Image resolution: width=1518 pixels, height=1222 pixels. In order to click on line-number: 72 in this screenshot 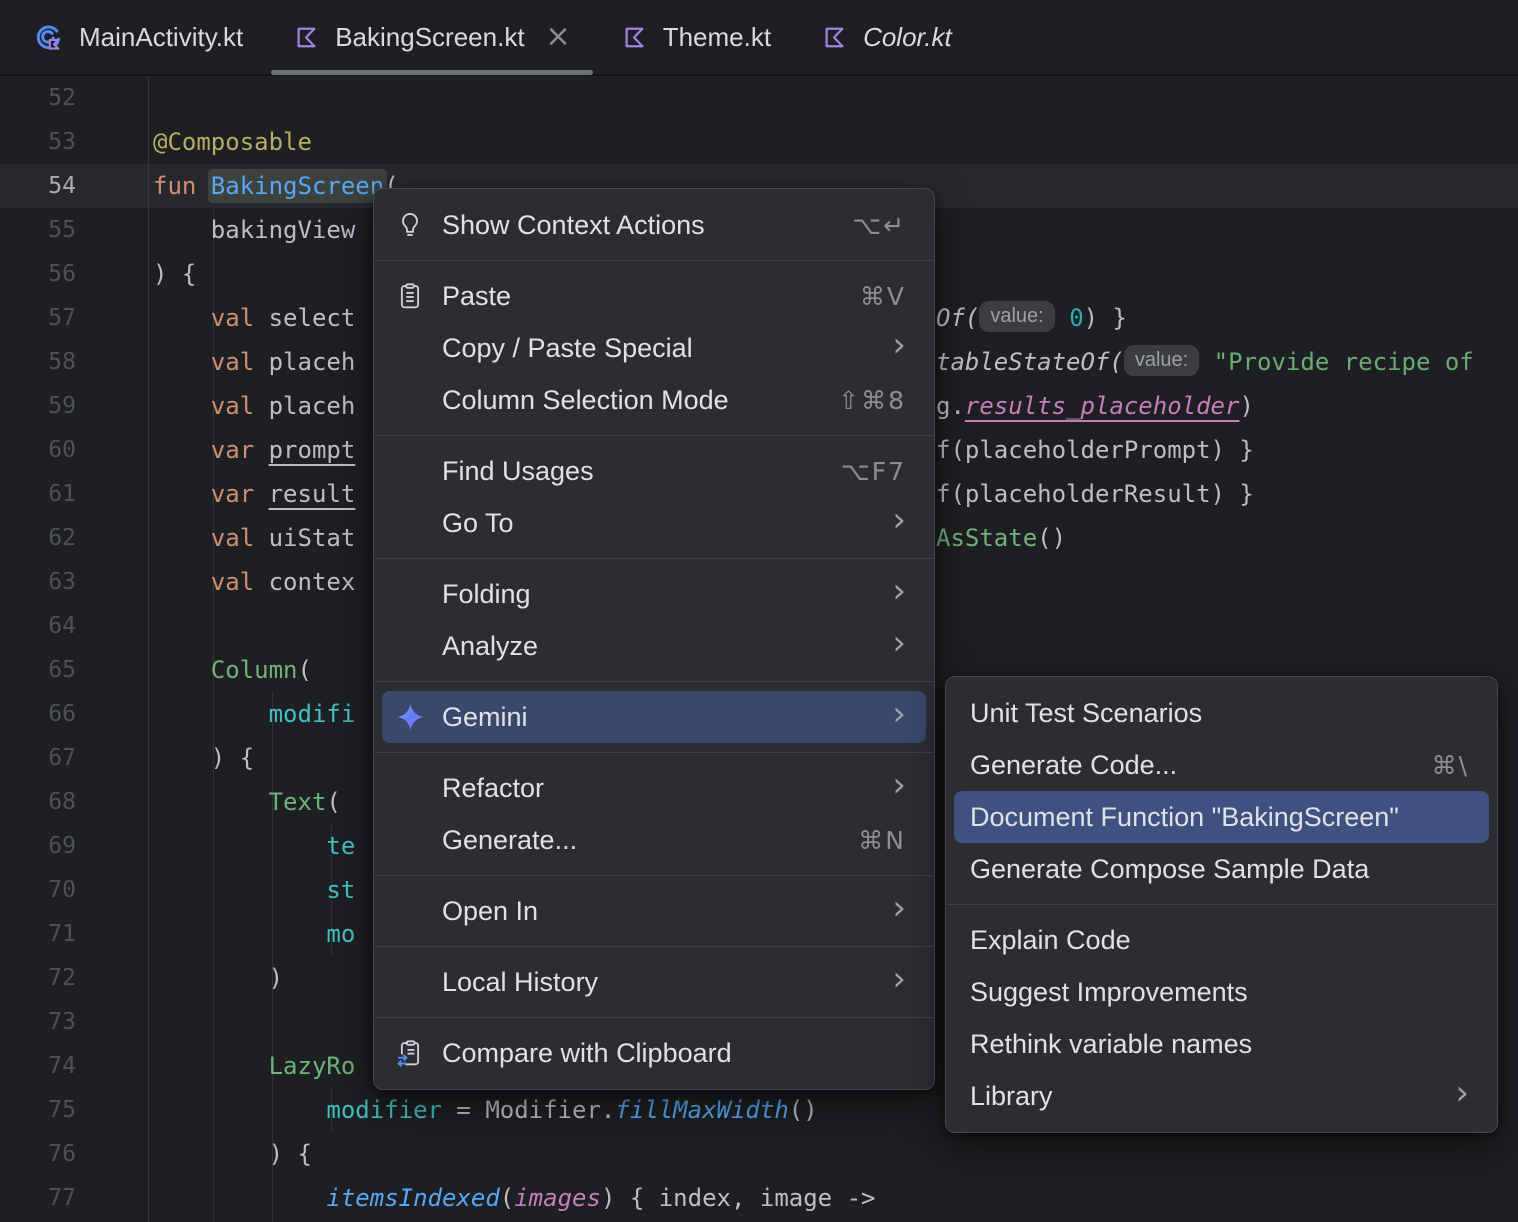, I will do `click(38, 978)`.